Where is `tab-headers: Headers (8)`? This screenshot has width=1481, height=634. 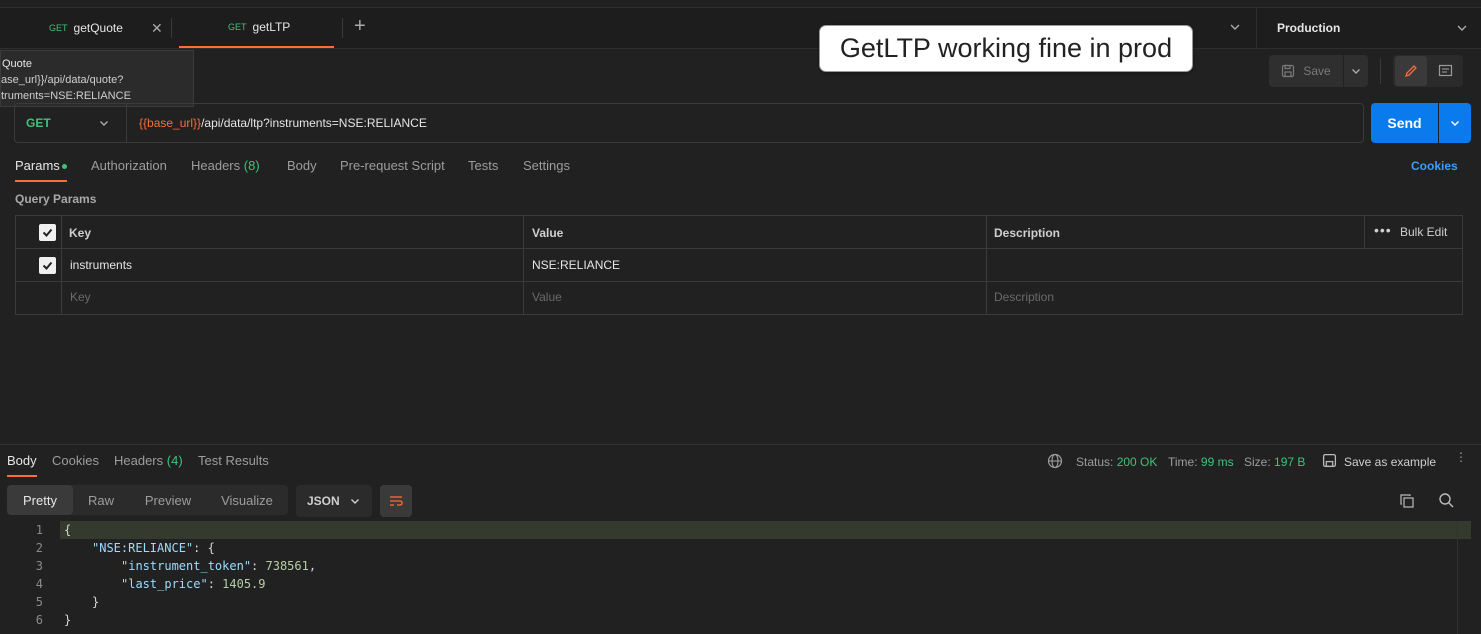
tab-headers: Headers (8) is located at coordinates (225, 165).